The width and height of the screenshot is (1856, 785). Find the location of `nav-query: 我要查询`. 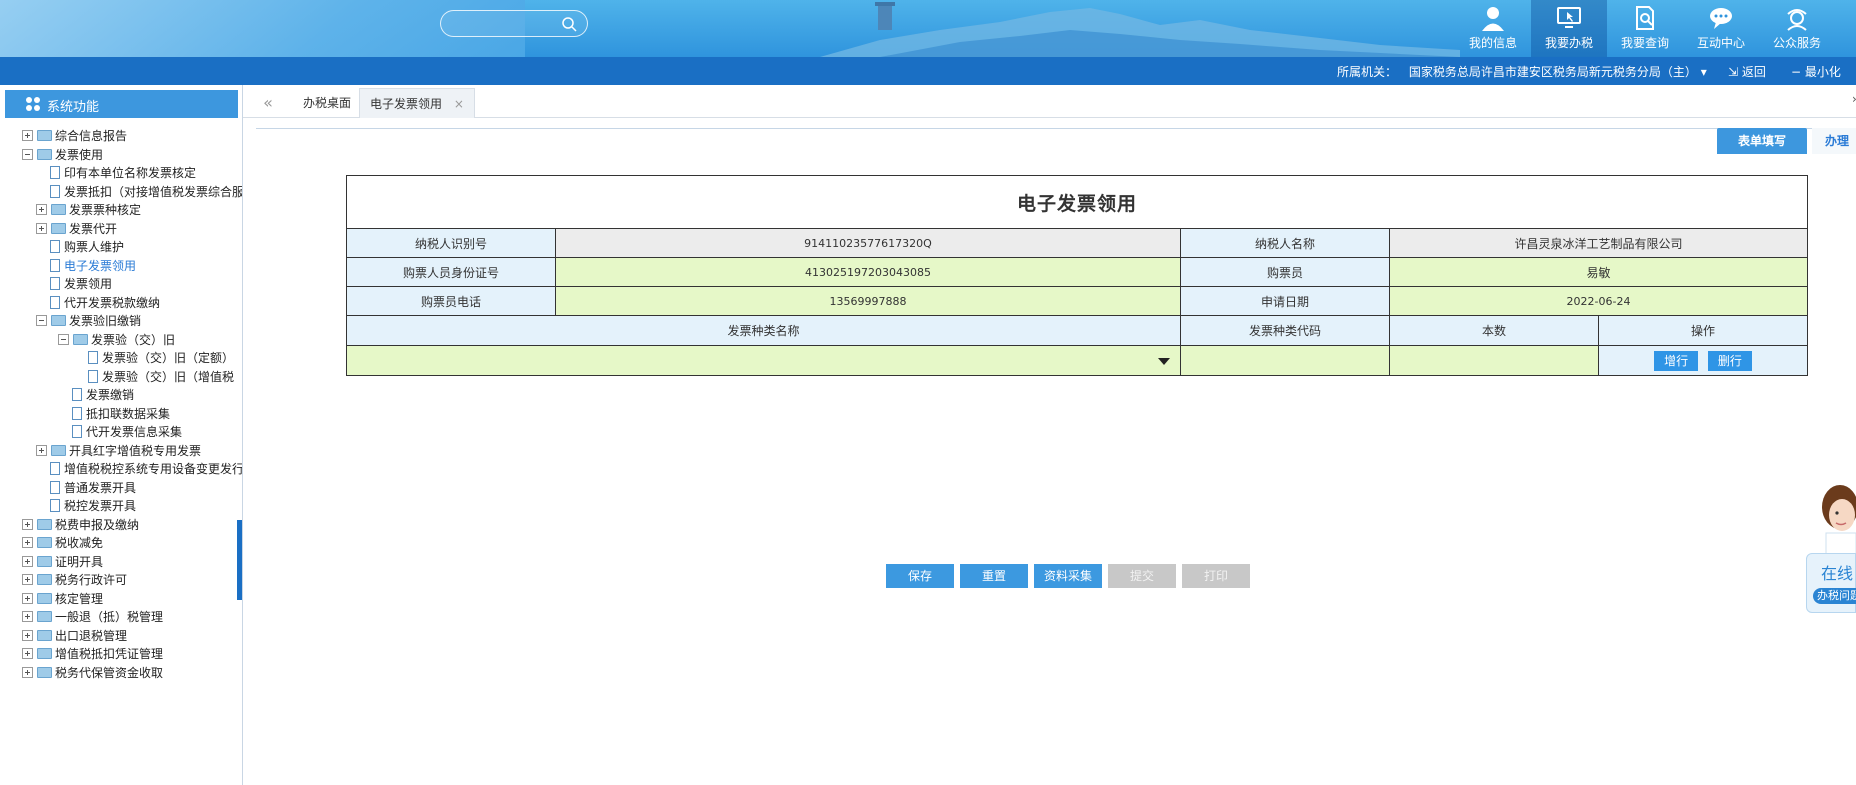

nav-query: 我要查询 is located at coordinates (1645, 28).